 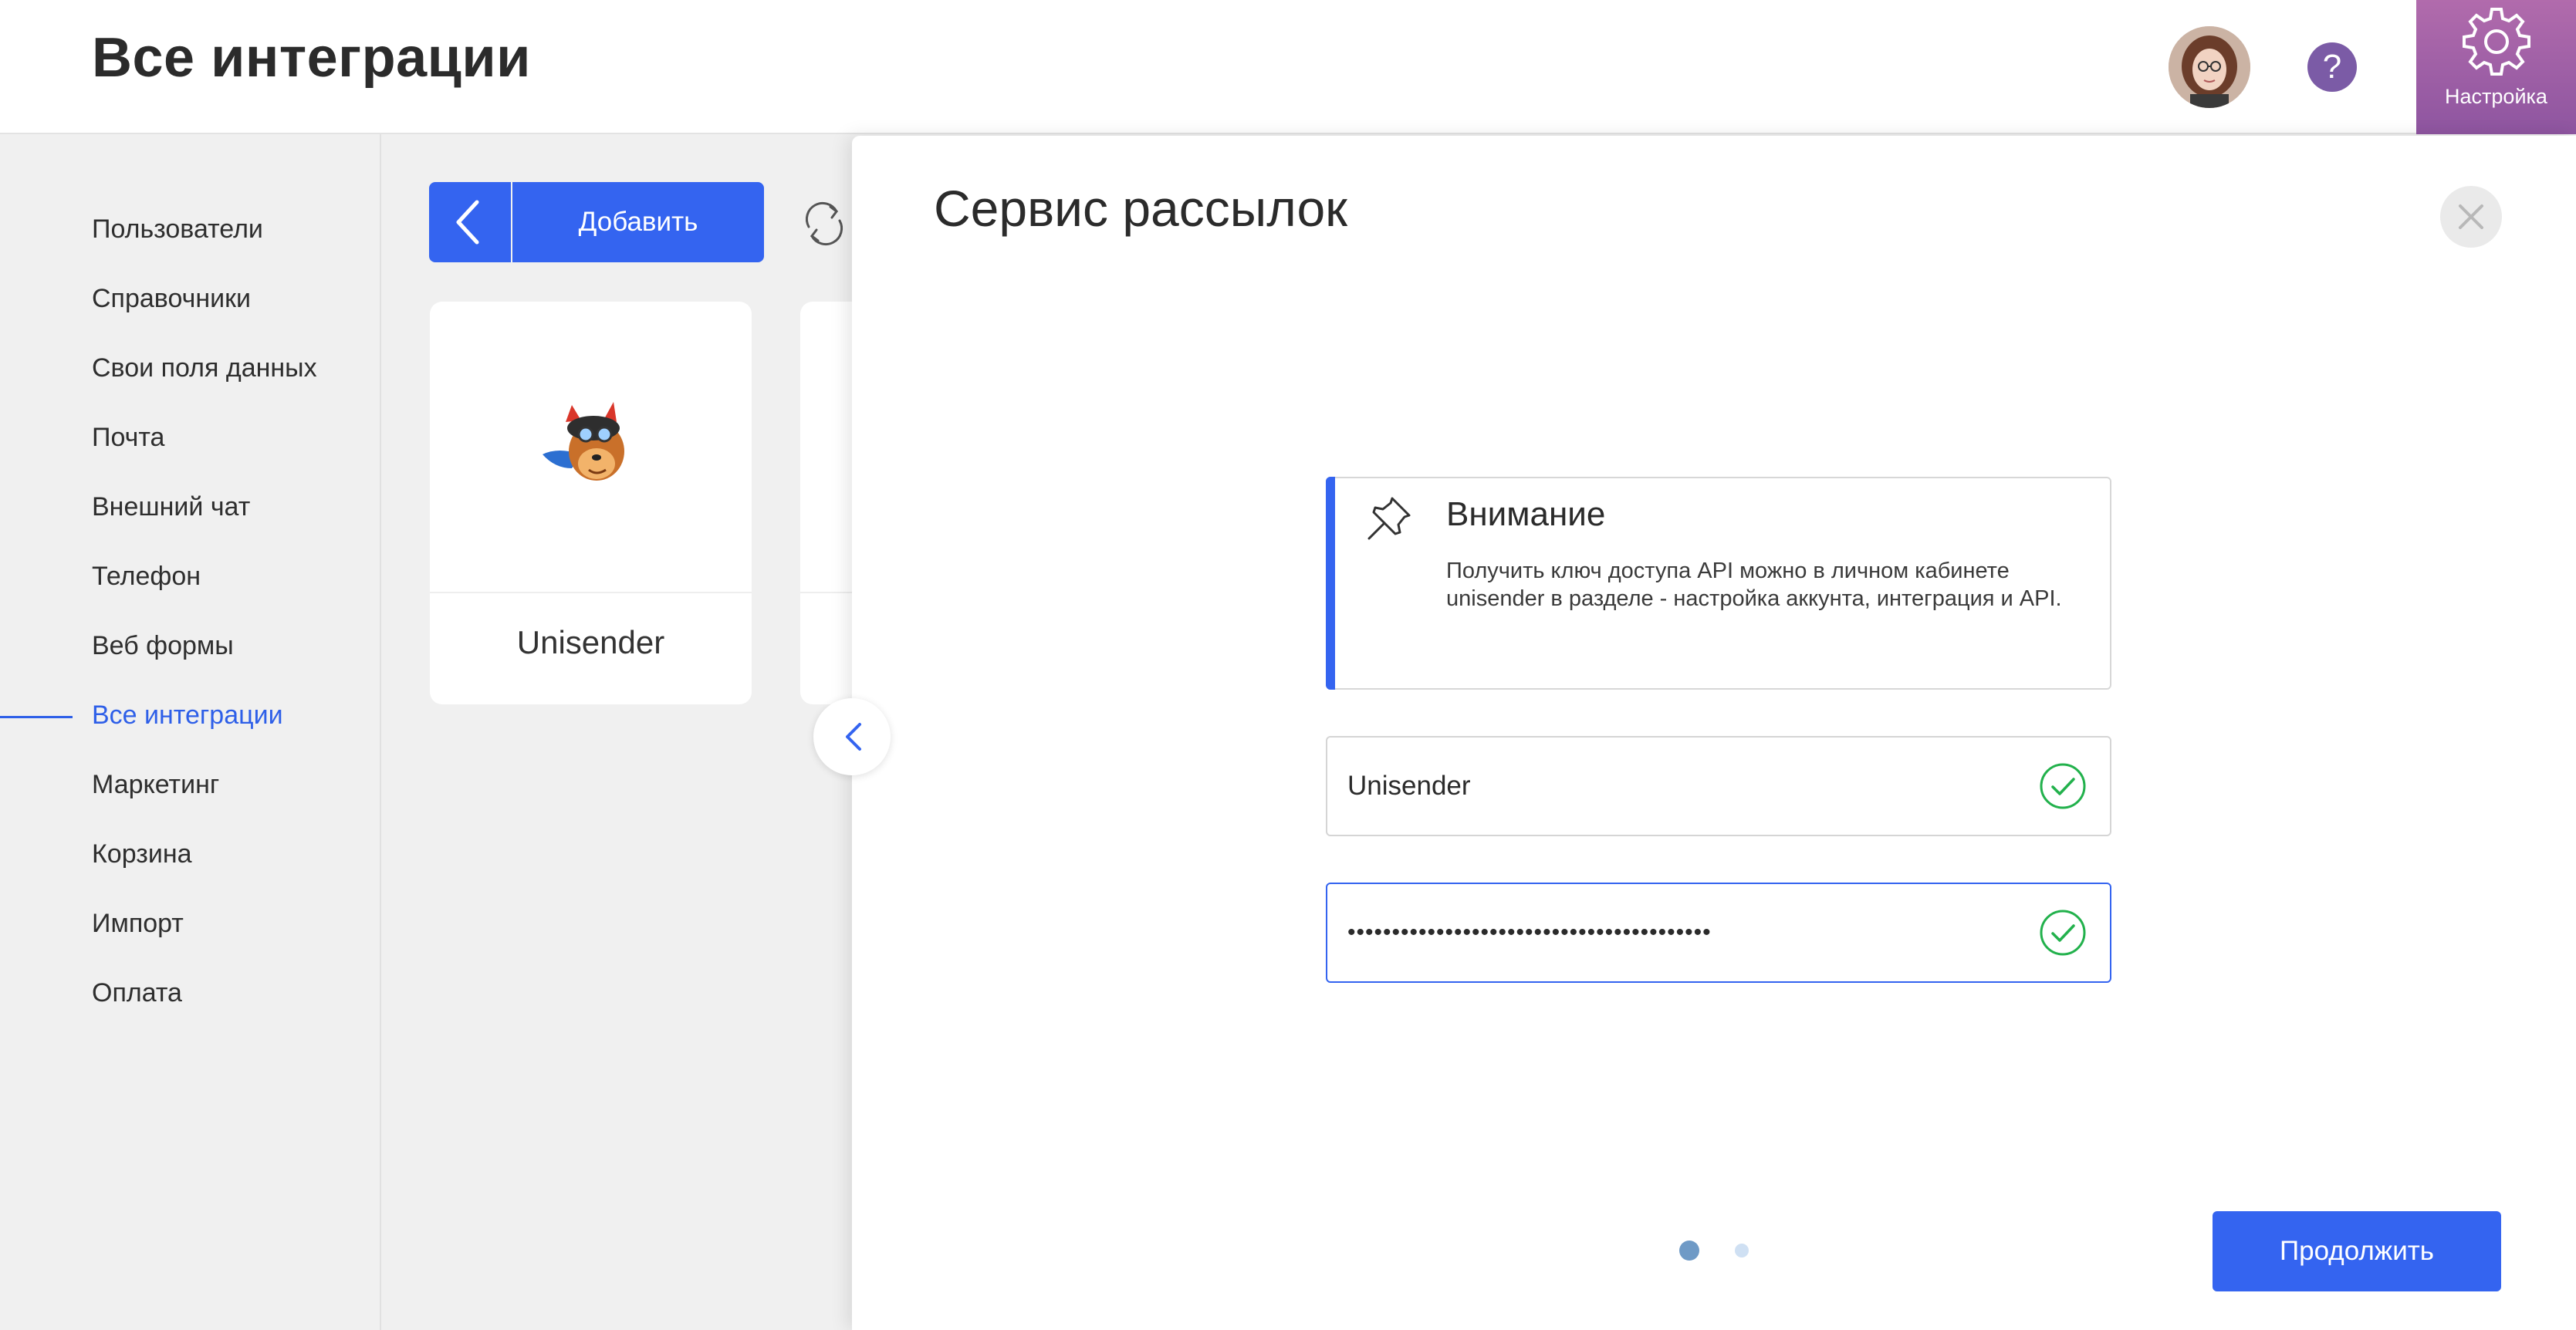 I want to click on close-icon, so click(x=2471, y=216).